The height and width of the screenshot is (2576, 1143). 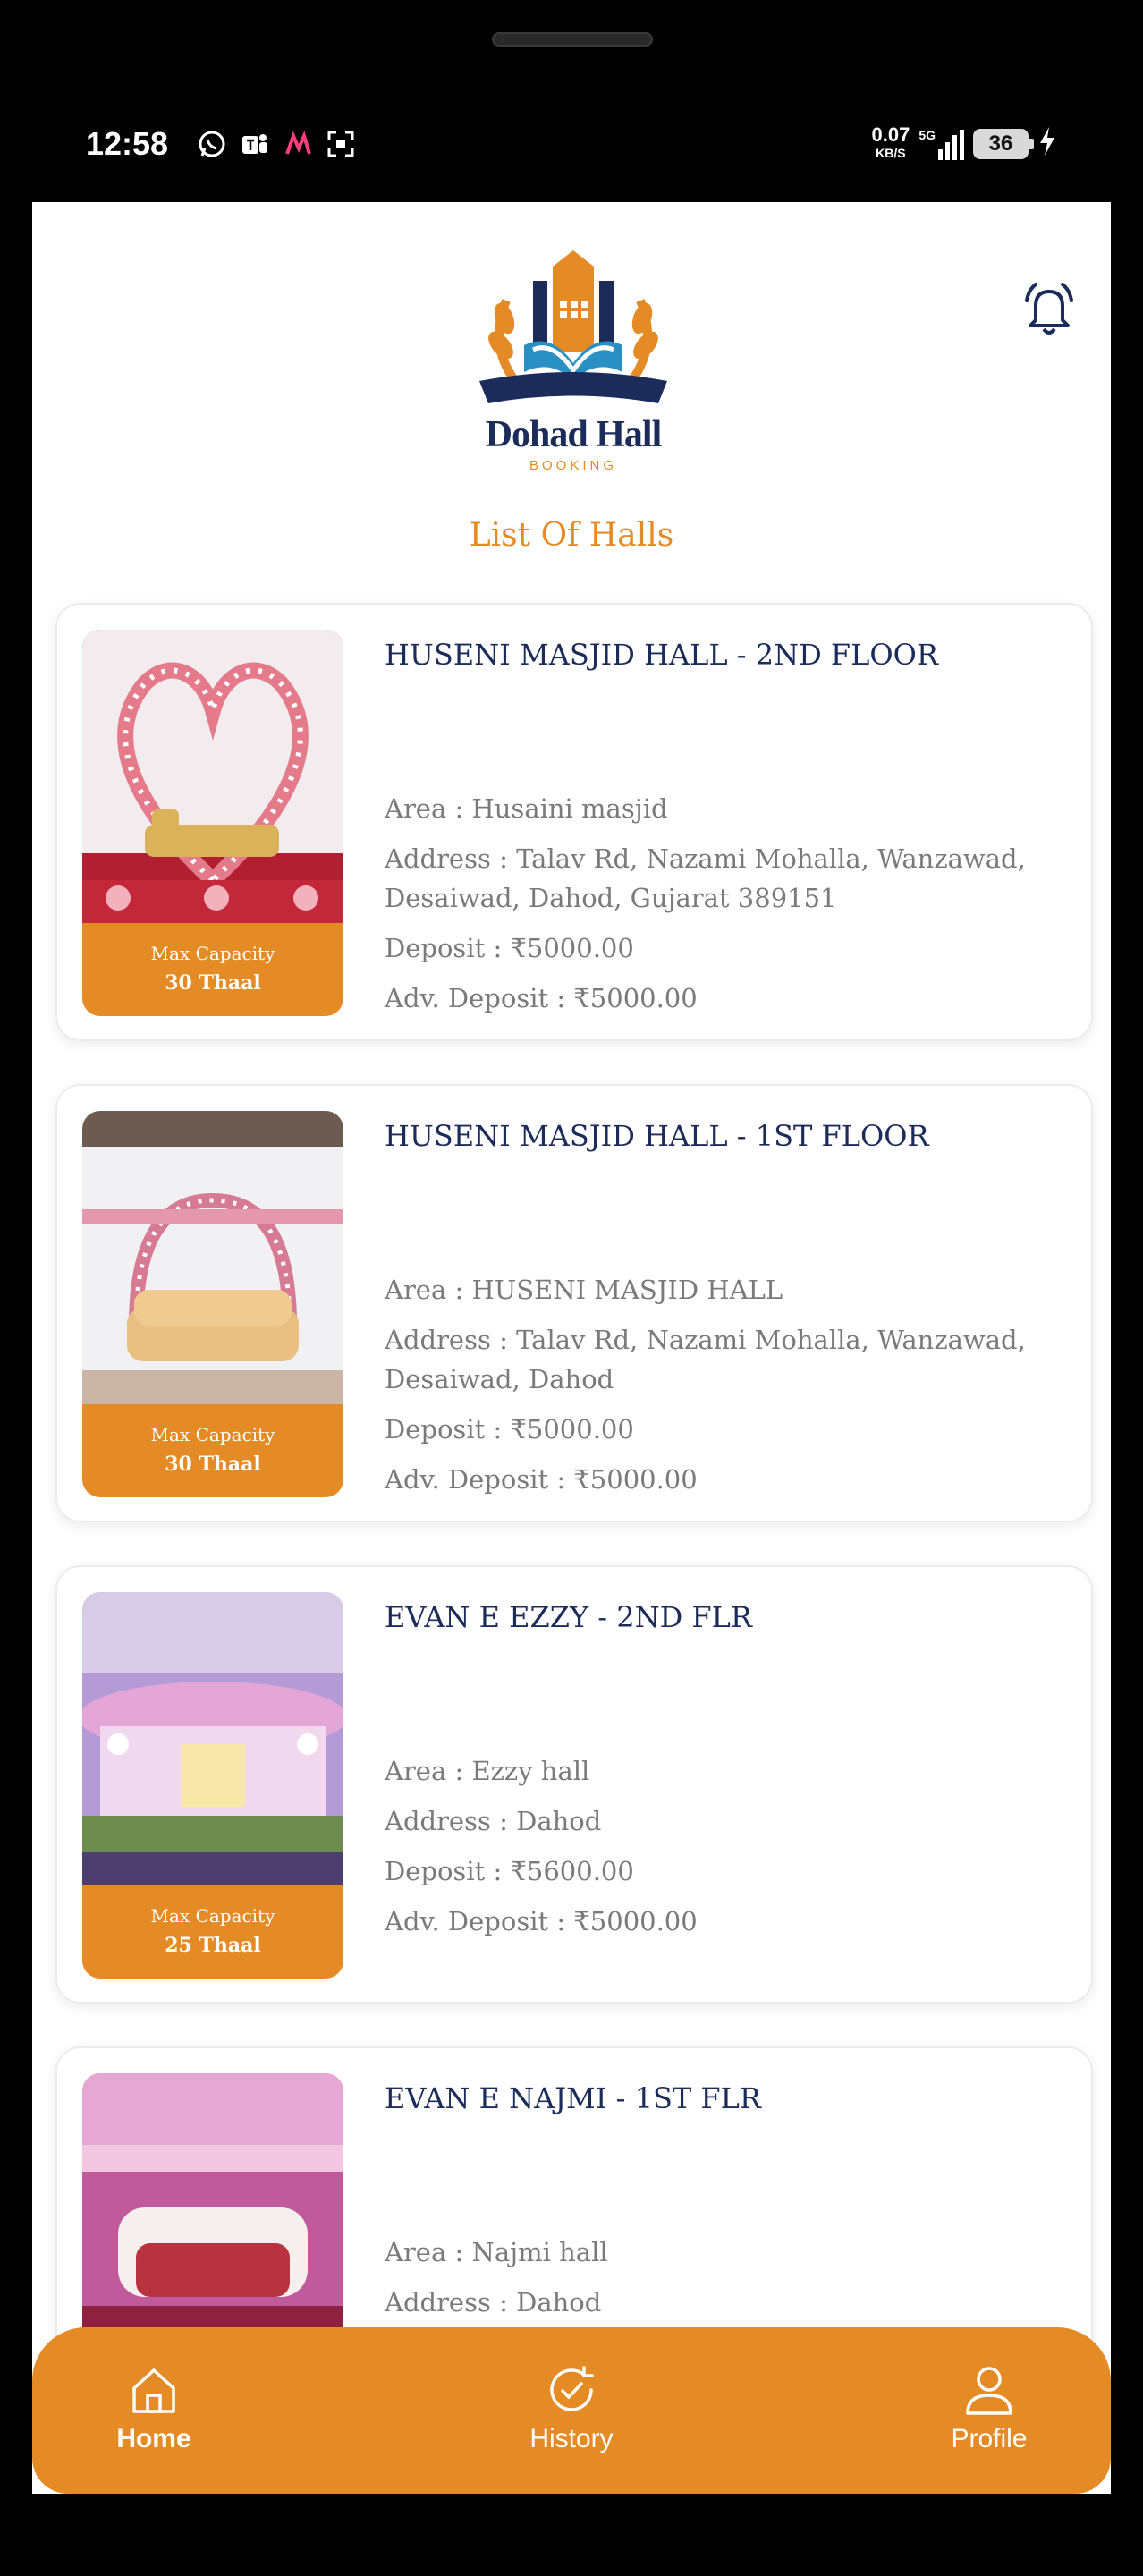 I want to click on logo-title: Dohad Hall, so click(x=574, y=434).